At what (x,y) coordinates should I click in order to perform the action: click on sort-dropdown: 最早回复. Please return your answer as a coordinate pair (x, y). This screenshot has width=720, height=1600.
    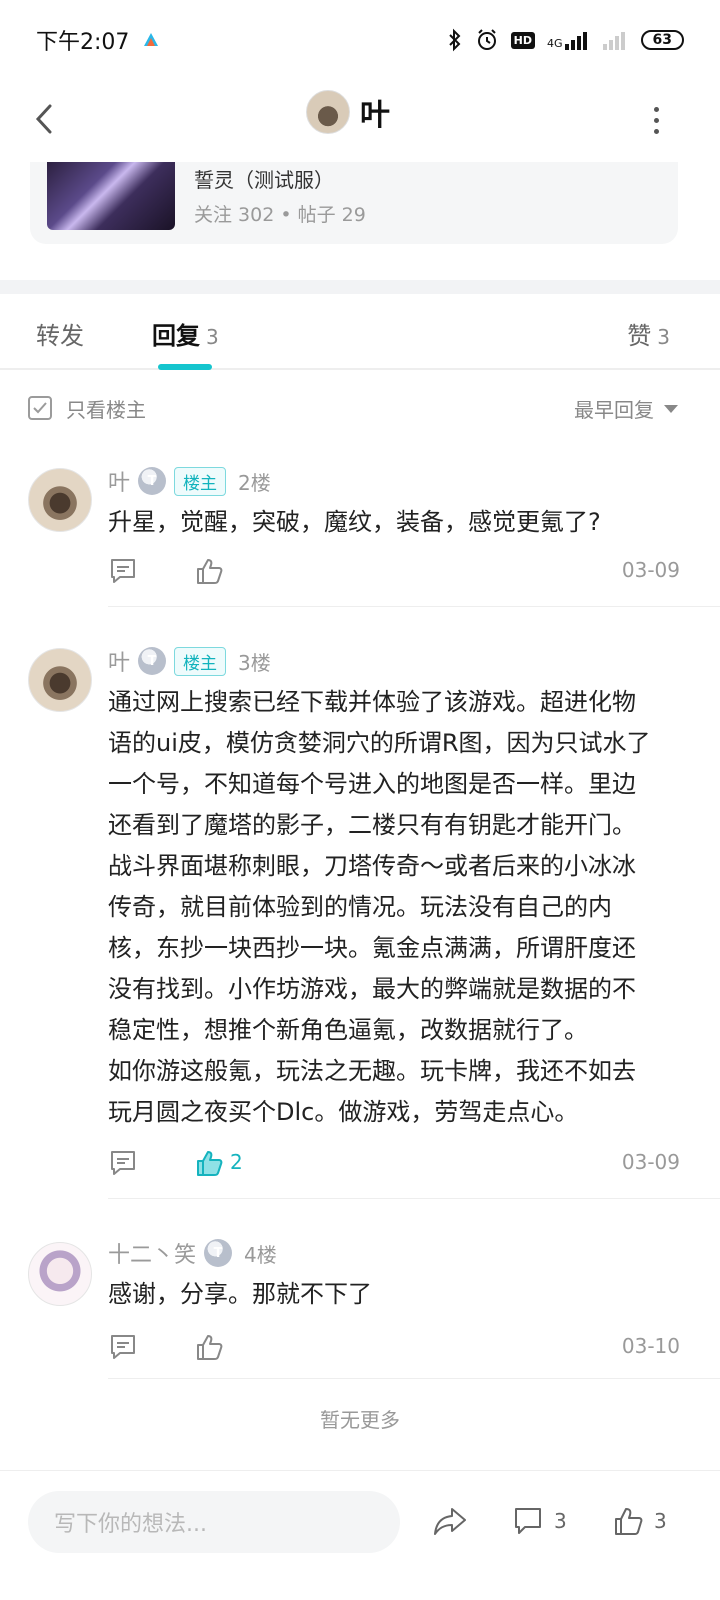
    Looking at the image, I should click on (626, 408).